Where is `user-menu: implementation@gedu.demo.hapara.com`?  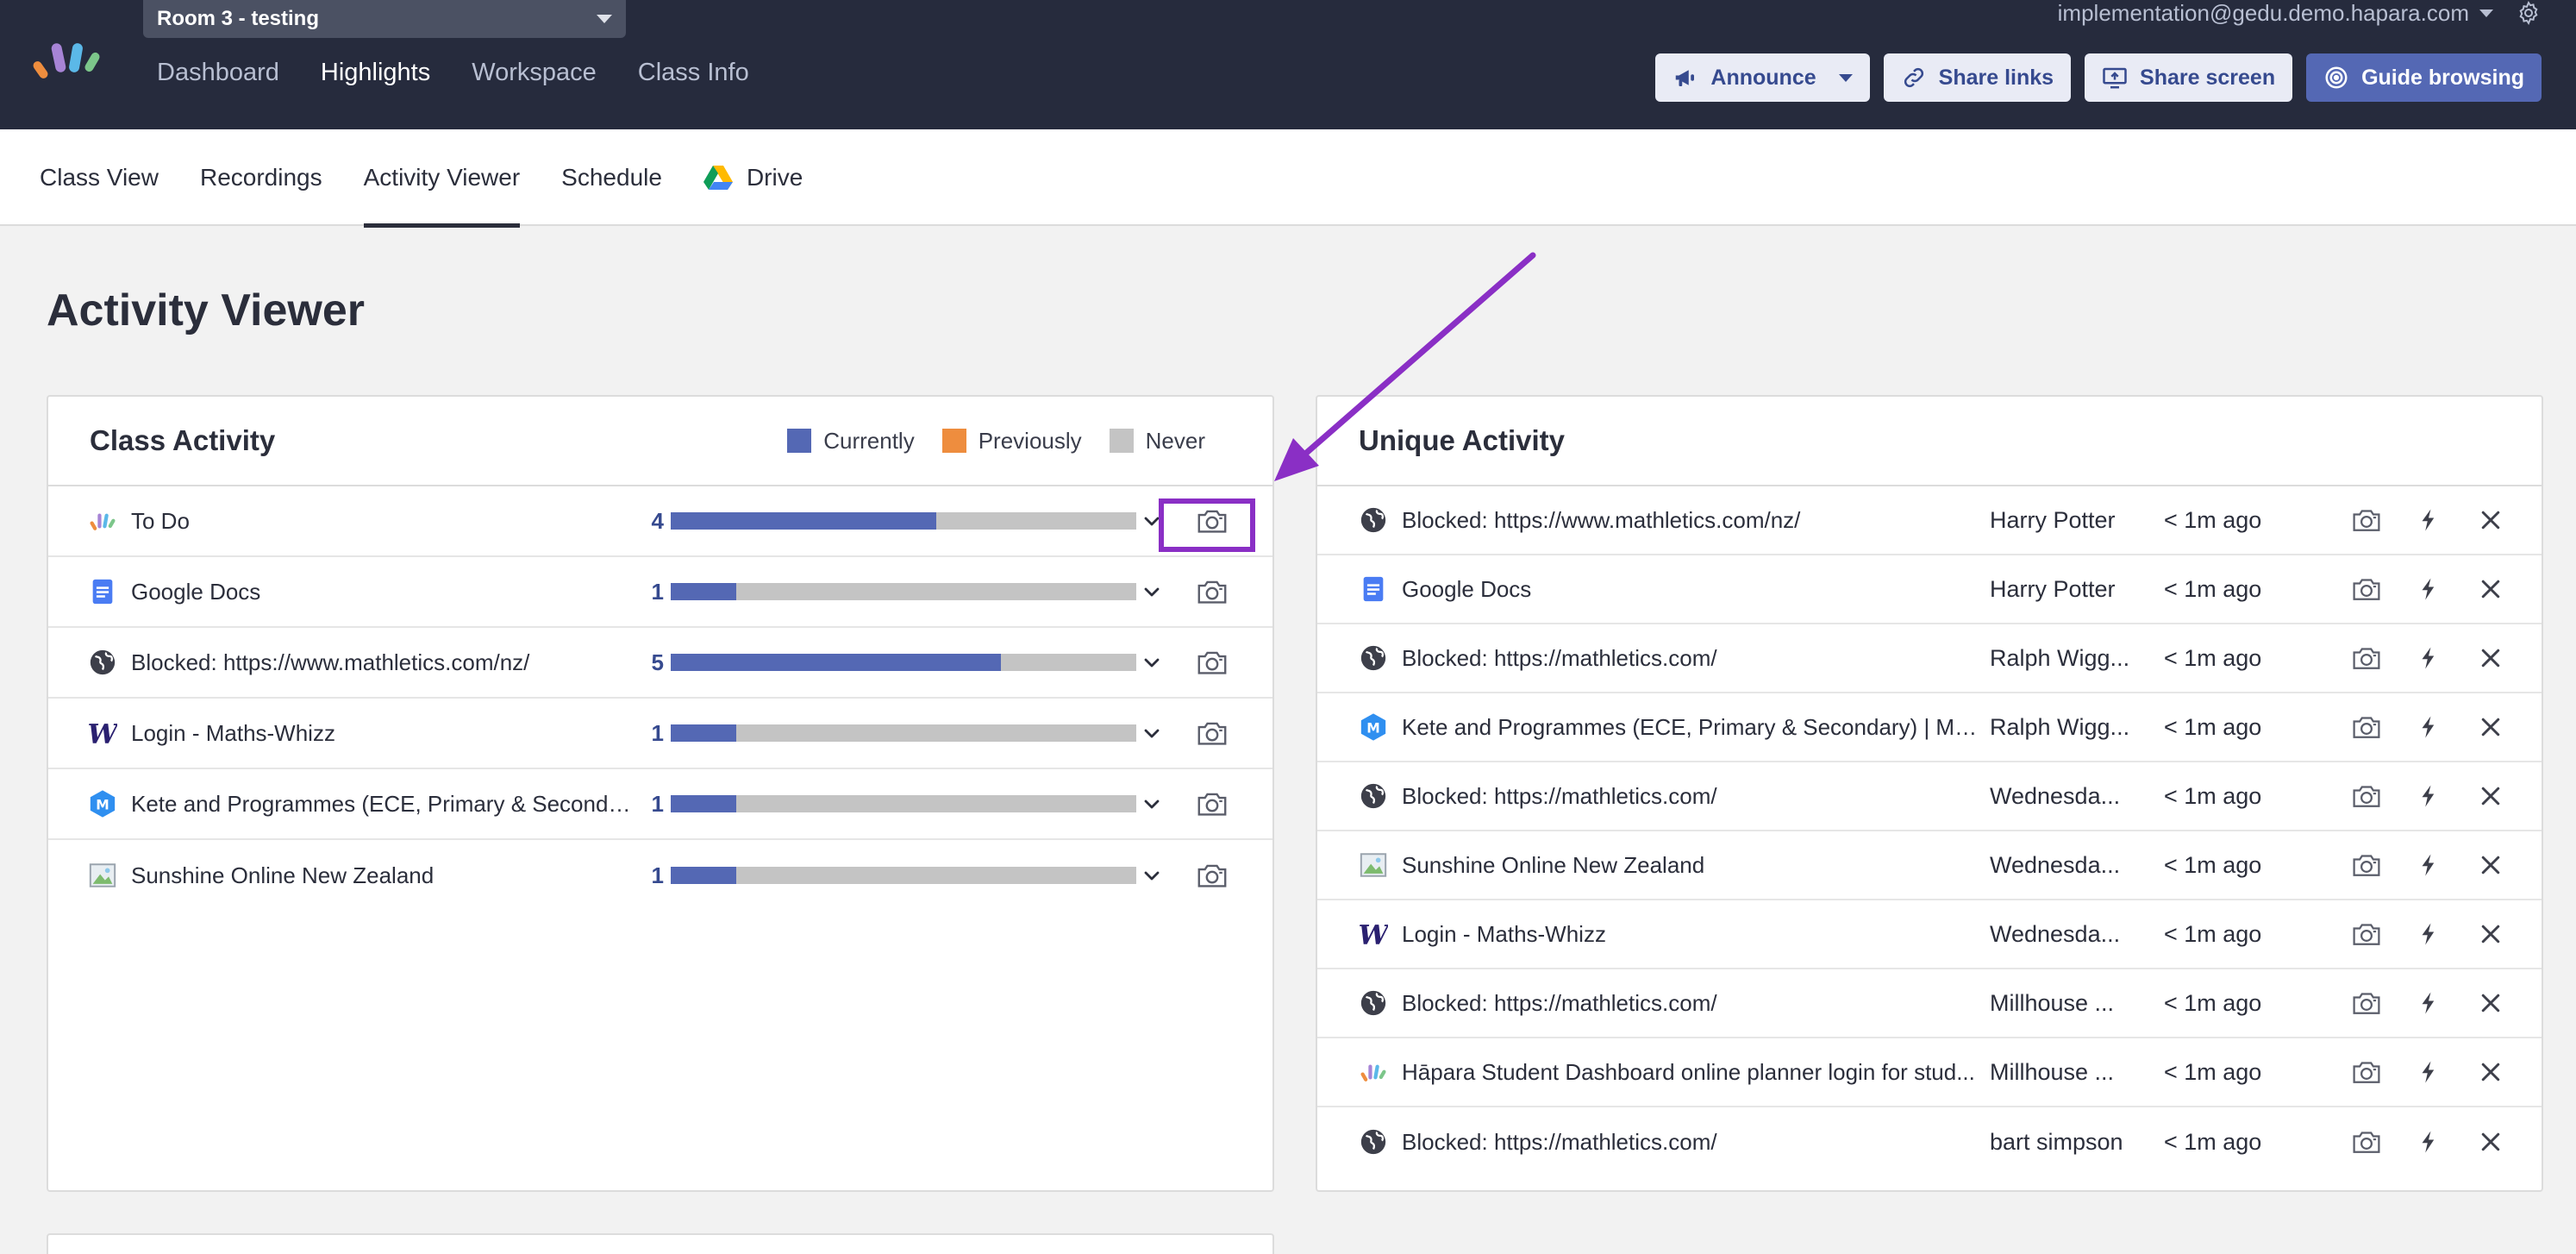 user-menu: implementation@gedu.demo.hapara.com is located at coordinates (2275, 14).